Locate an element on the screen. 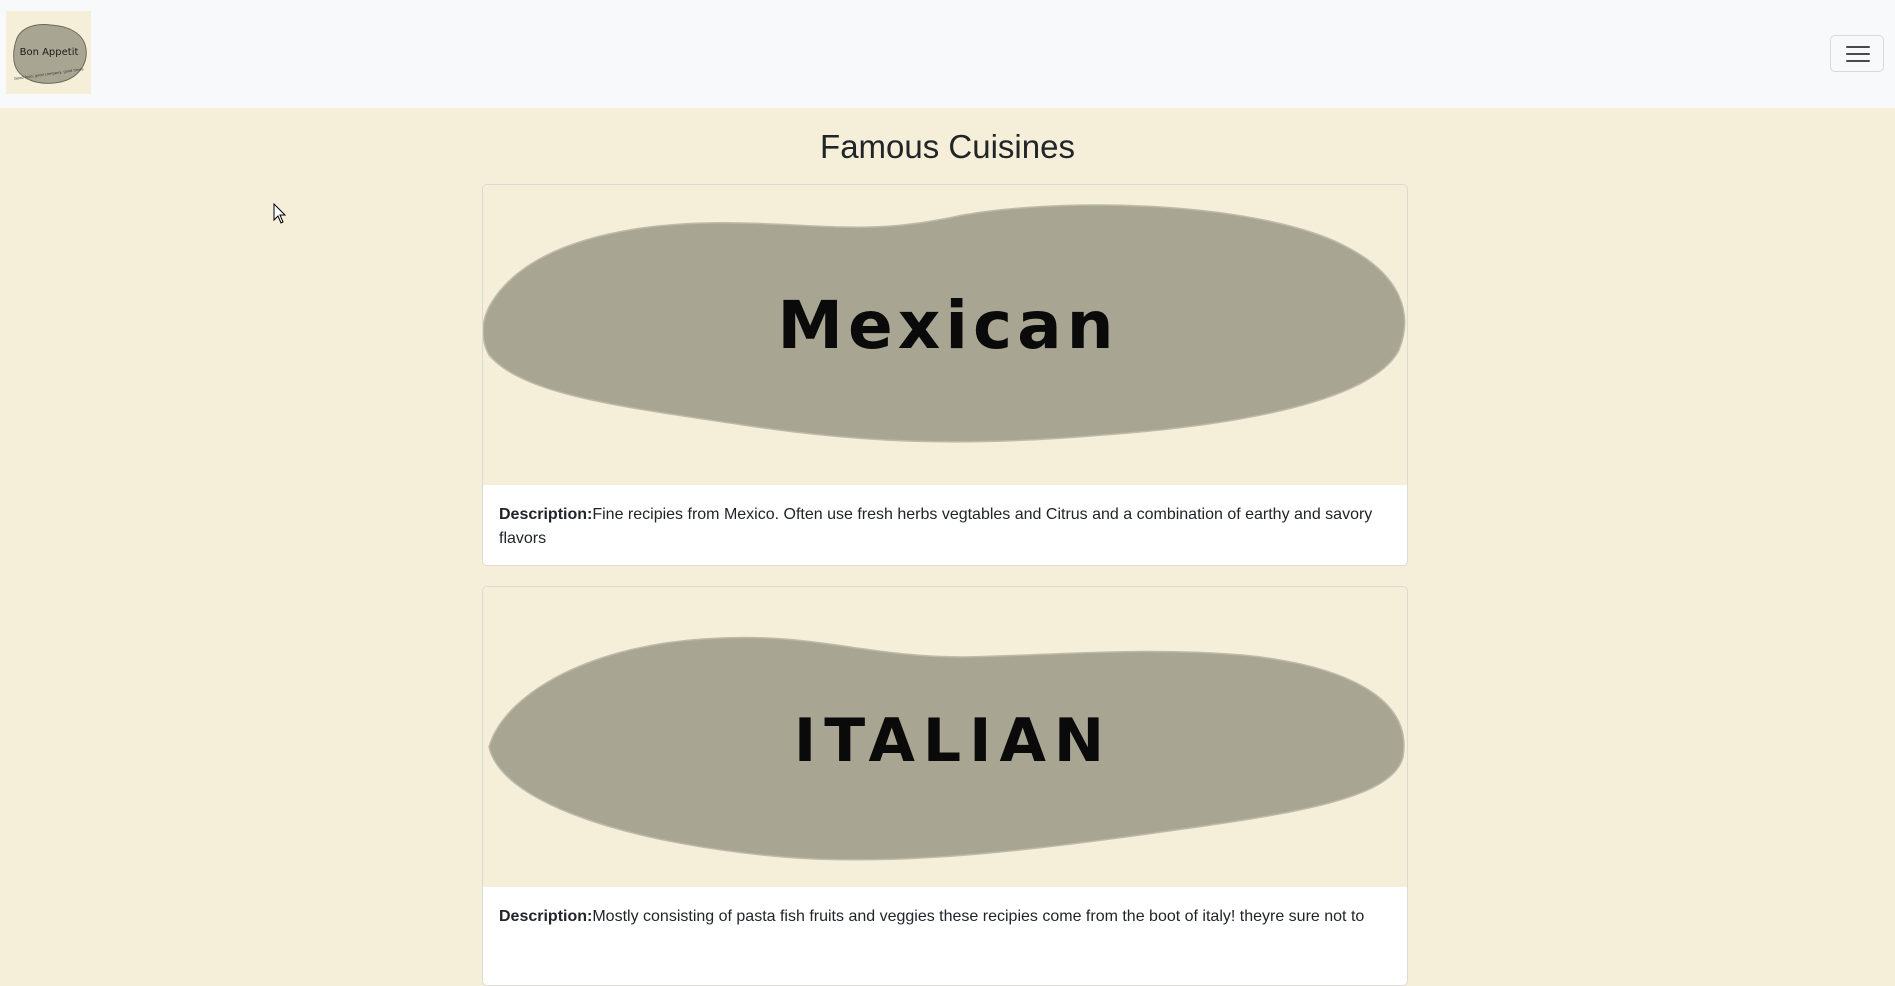 This screenshot has width=1895, height=986. logo-title: Bon Appetit is located at coordinates (49, 52).